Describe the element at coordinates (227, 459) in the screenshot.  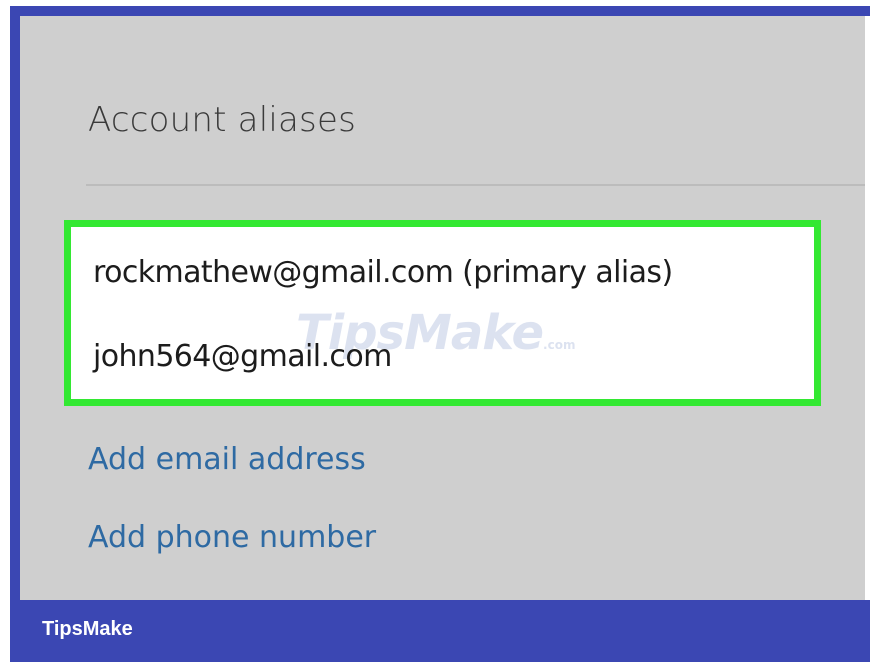
I see `add-email-address-link: Add email address` at that location.